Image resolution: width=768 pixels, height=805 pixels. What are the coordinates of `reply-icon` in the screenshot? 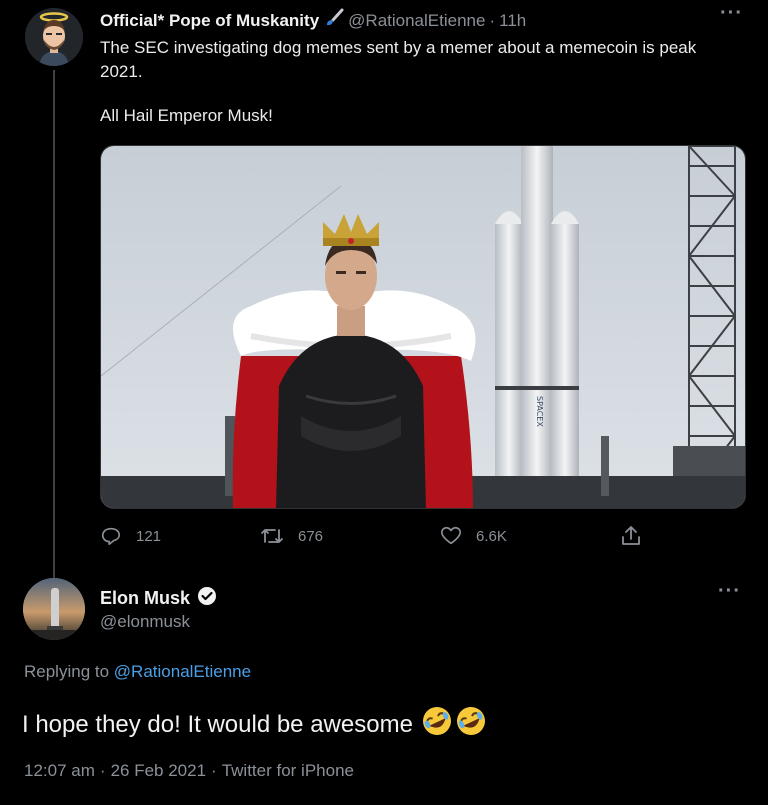 It's located at (111, 536).